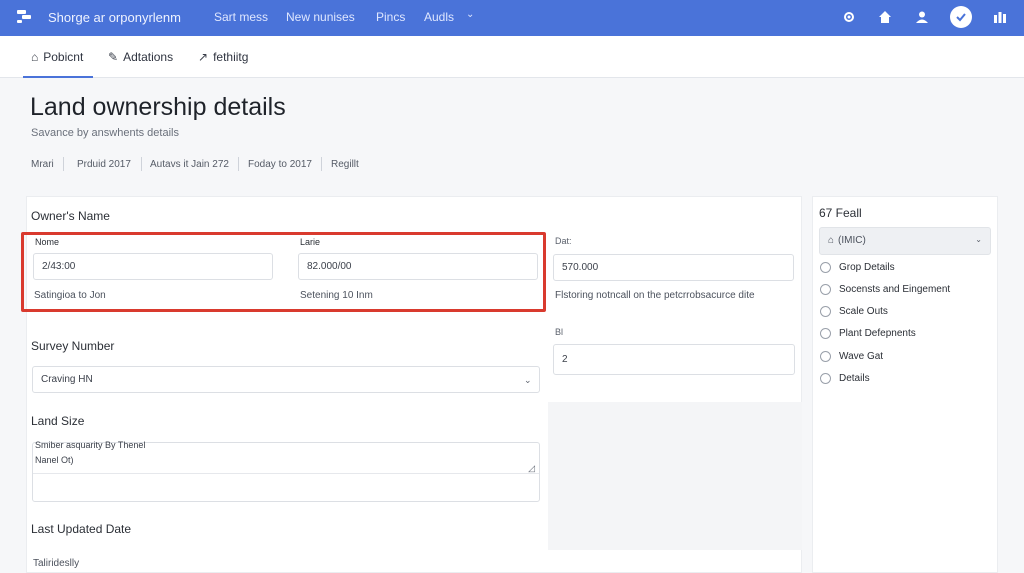  I want to click on tab-label: fethiitg, so click(231, 57).